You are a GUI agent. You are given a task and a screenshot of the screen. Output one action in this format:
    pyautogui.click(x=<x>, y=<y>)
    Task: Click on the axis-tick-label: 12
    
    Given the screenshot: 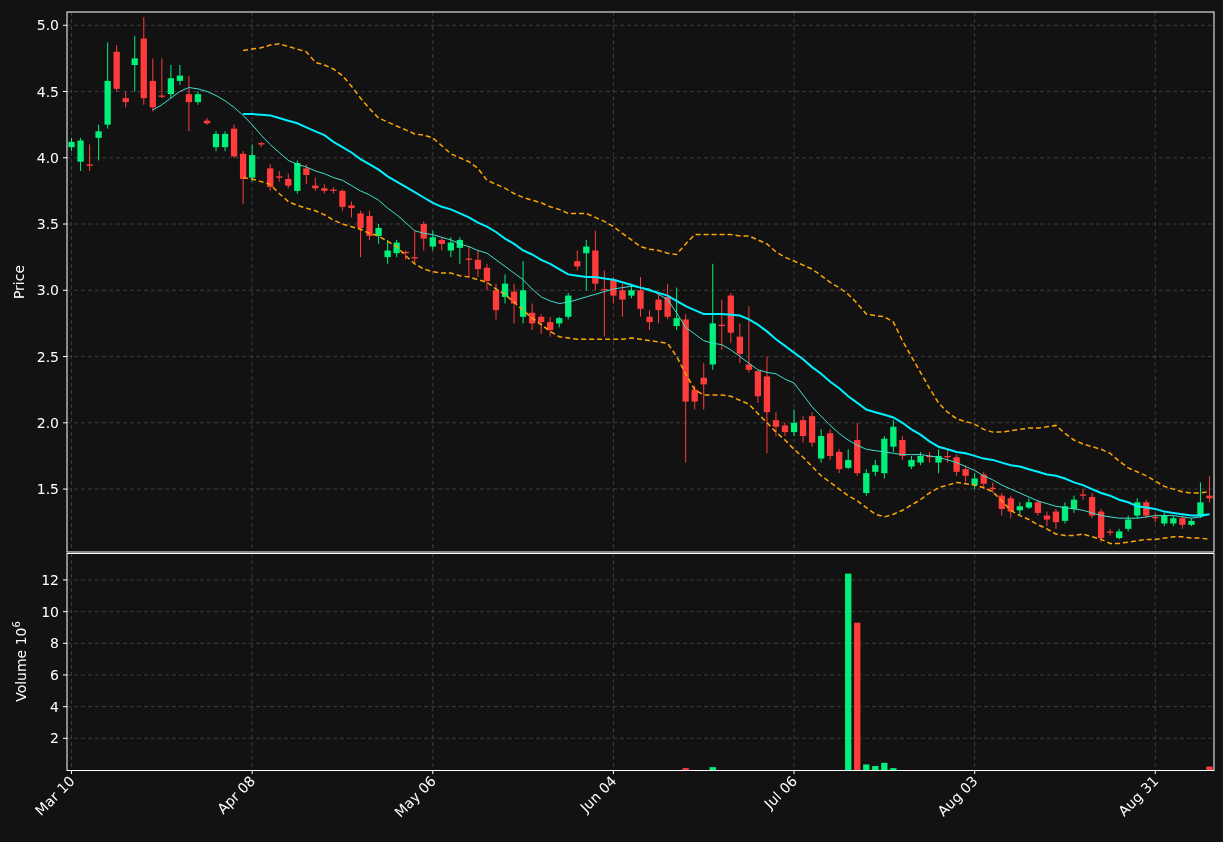 What is the action you would take?
    pyautogui.click(x=50, y=579)
    